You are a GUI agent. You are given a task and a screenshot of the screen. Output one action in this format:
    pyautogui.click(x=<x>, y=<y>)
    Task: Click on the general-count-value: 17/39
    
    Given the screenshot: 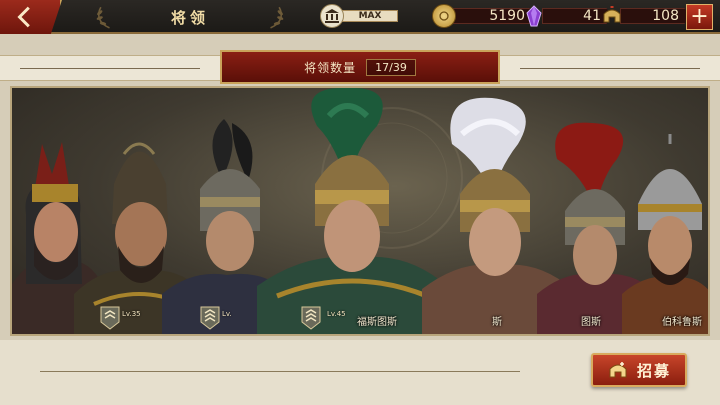 What is the action you would take?
    pyautogui.click(x=391, y=67)
    